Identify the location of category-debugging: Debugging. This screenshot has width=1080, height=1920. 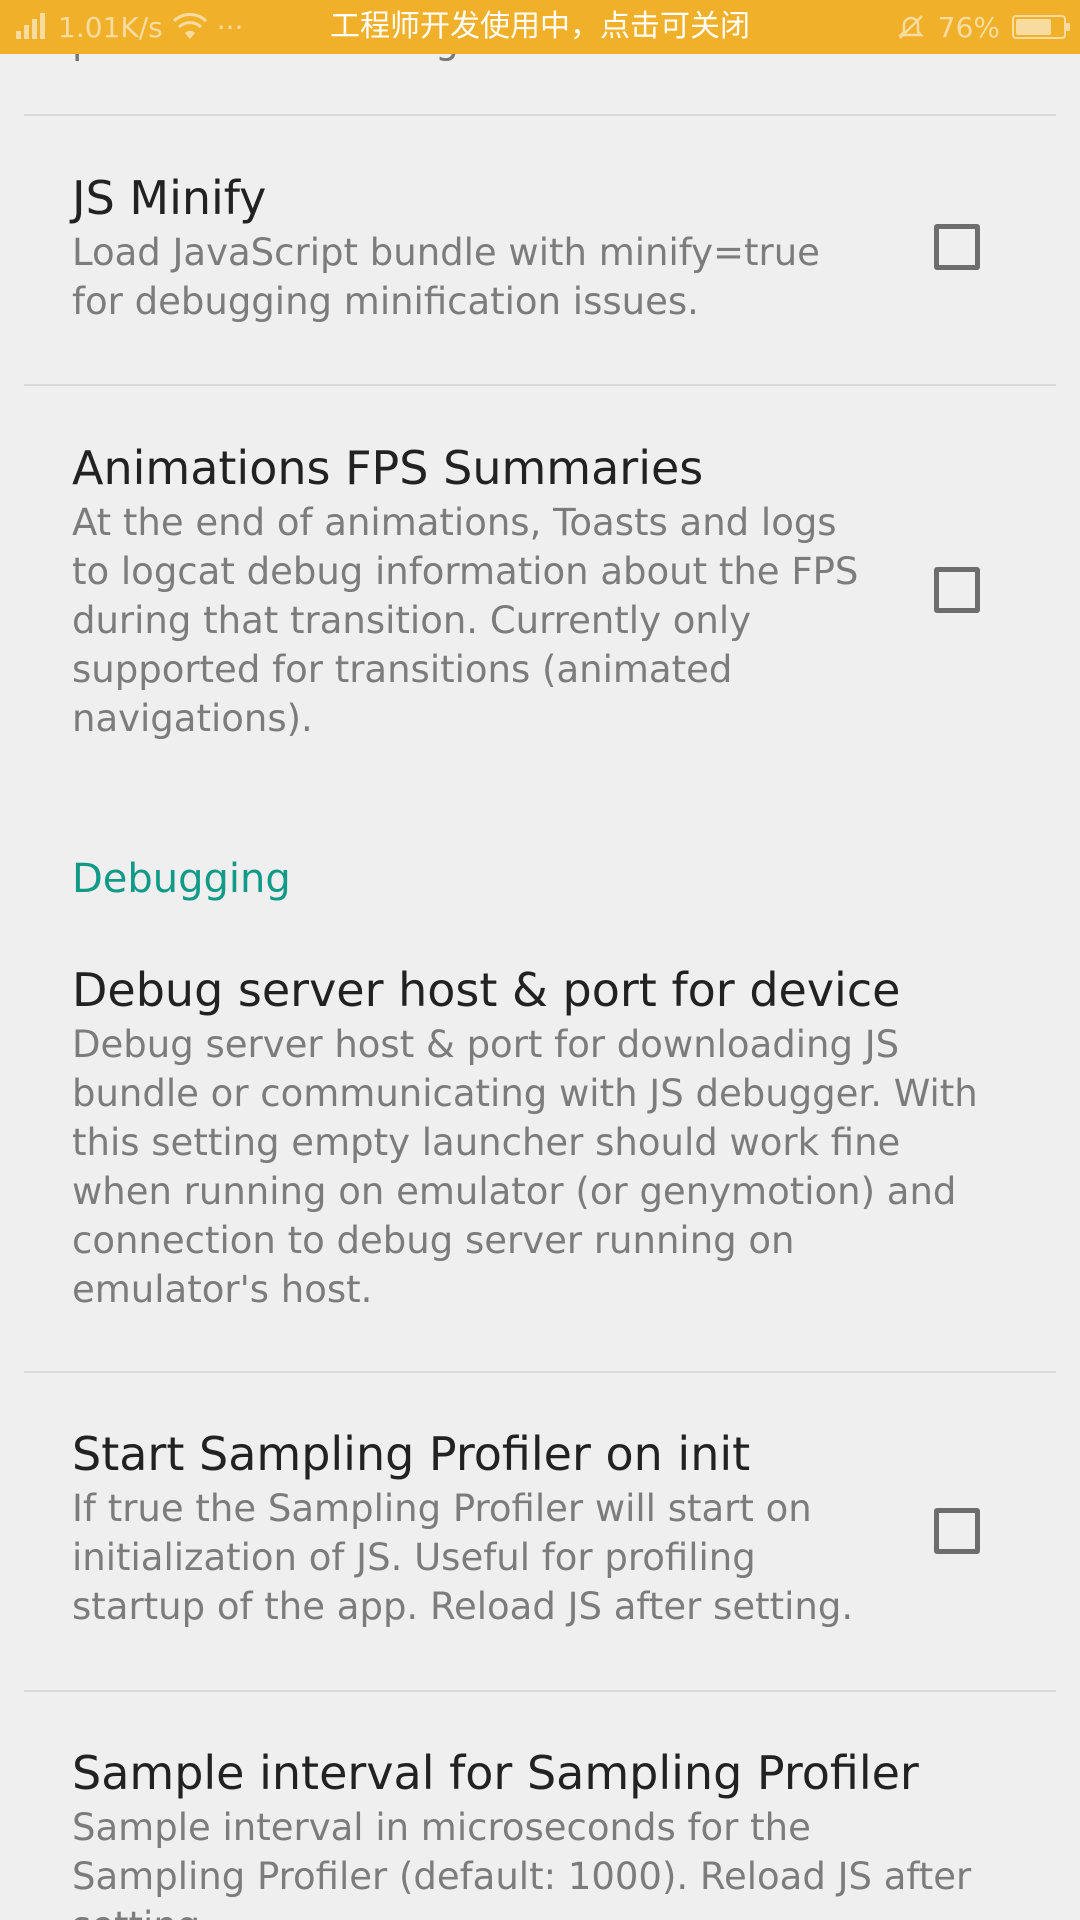
(181, 879).